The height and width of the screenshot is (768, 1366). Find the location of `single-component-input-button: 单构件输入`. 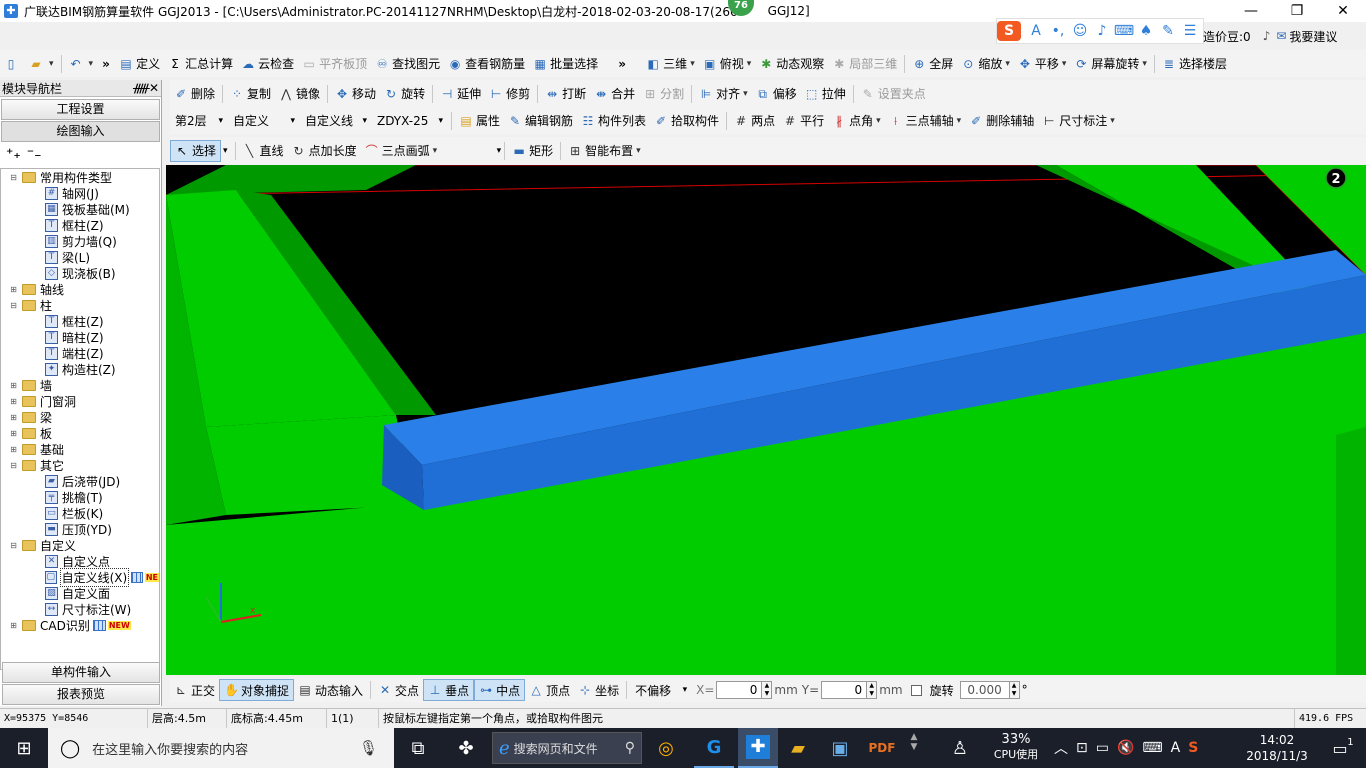

single-component-input-button: 单构件输入 is located at coordinates (81, 672).